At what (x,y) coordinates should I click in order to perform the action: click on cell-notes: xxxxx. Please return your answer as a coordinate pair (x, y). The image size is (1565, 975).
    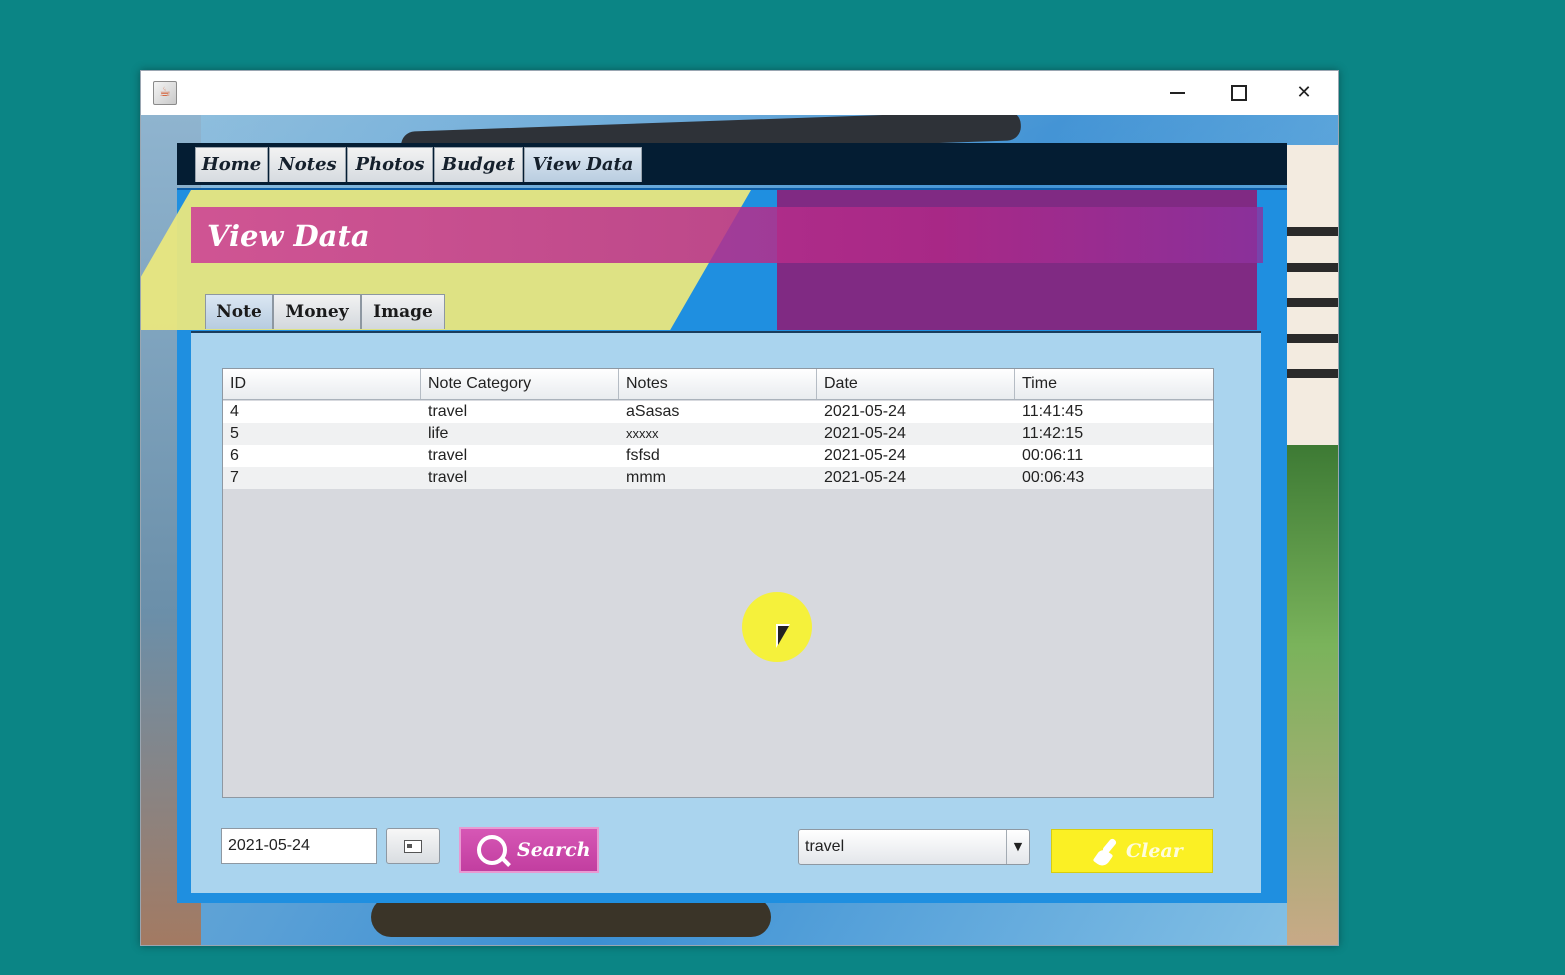
    Looking at the image, I should click on (642, 433).